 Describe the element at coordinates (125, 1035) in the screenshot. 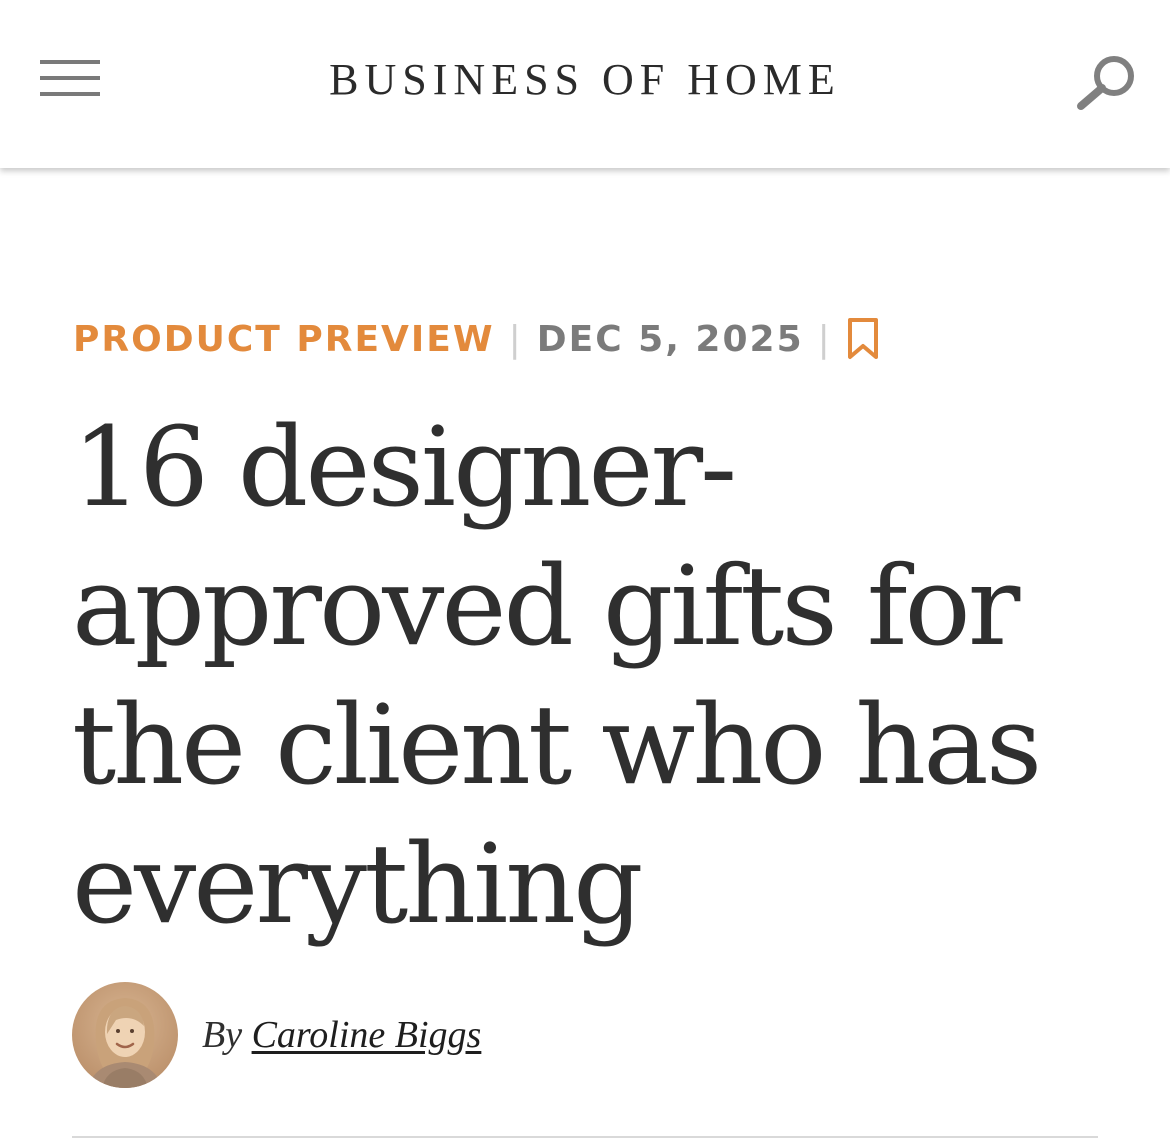

I see `author-avatar` at that location.